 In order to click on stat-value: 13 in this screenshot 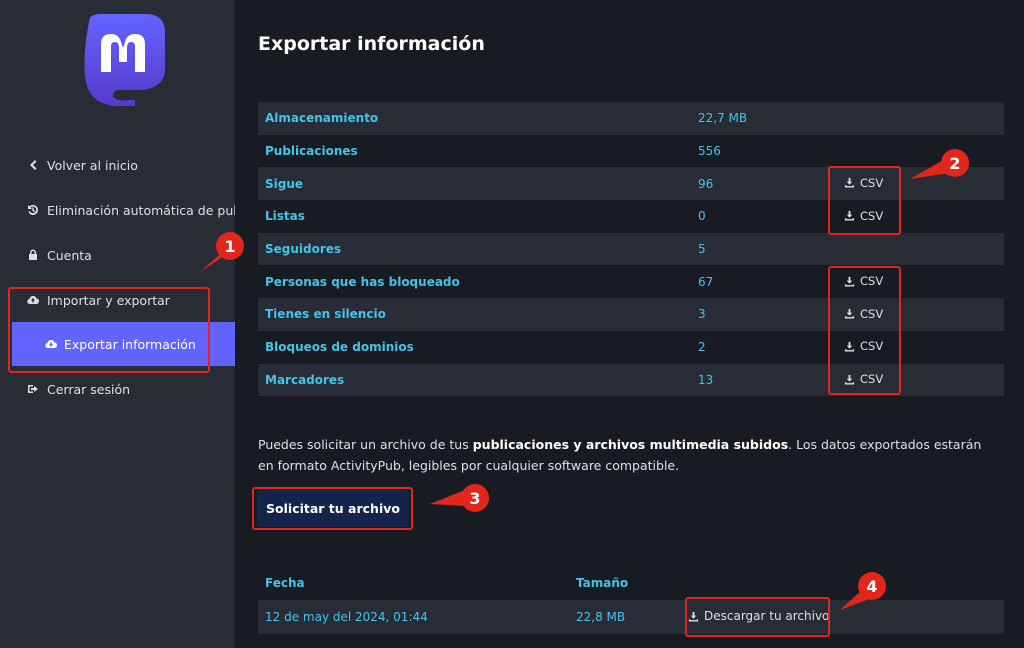, I will do `click(706, 379)`.